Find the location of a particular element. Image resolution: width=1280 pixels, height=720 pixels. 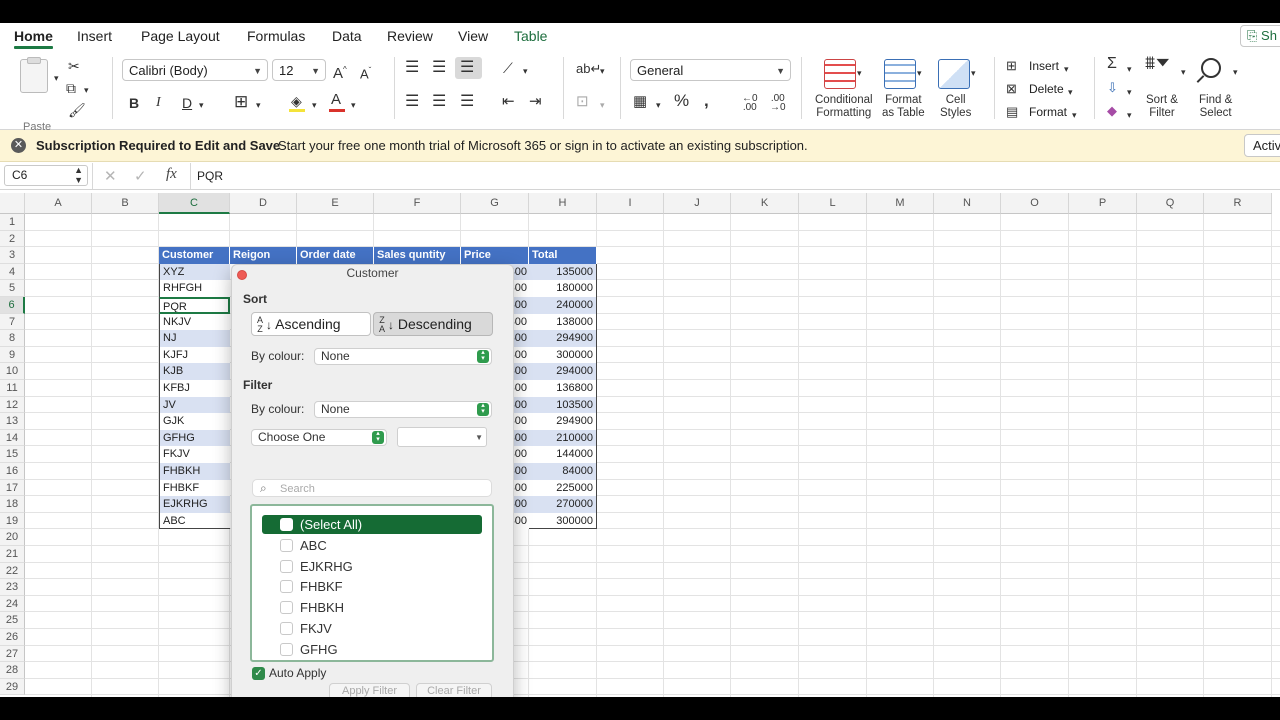

row-header: 21 is located at coordinates (12, 554).